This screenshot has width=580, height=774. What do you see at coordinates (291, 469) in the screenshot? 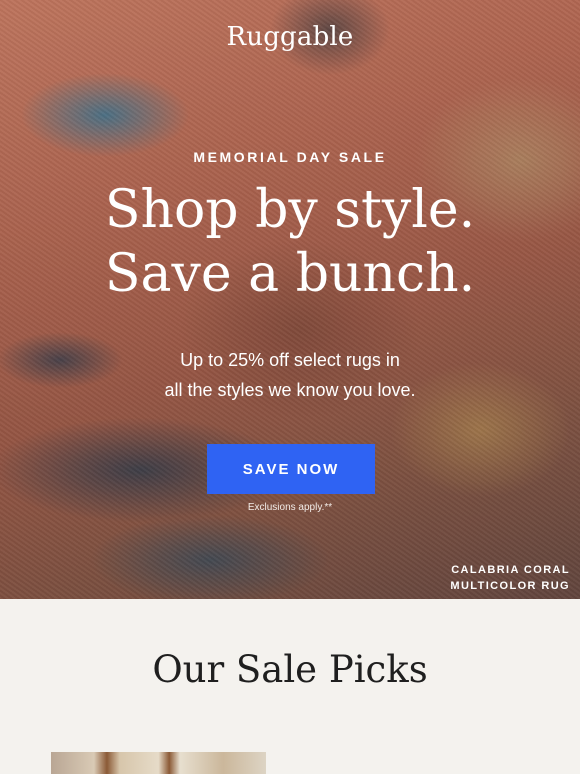
I see `save-now-button: SAVE NOW` at bounding box center [291, 469].